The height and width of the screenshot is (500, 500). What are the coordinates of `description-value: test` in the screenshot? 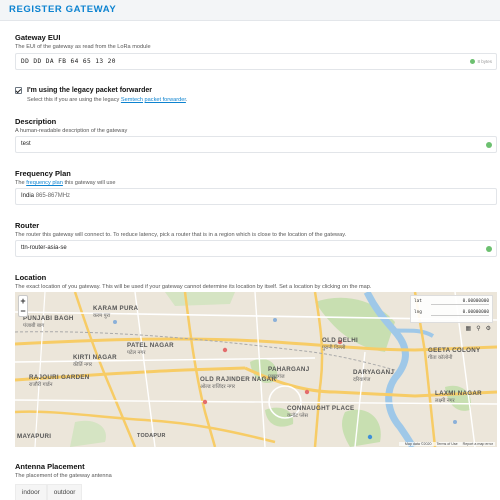 It's located at (26, 144).